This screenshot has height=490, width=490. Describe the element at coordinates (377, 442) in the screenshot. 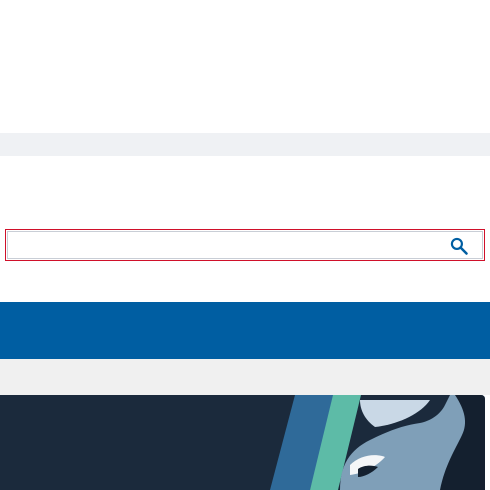

I see `hero-illustration` at that location.